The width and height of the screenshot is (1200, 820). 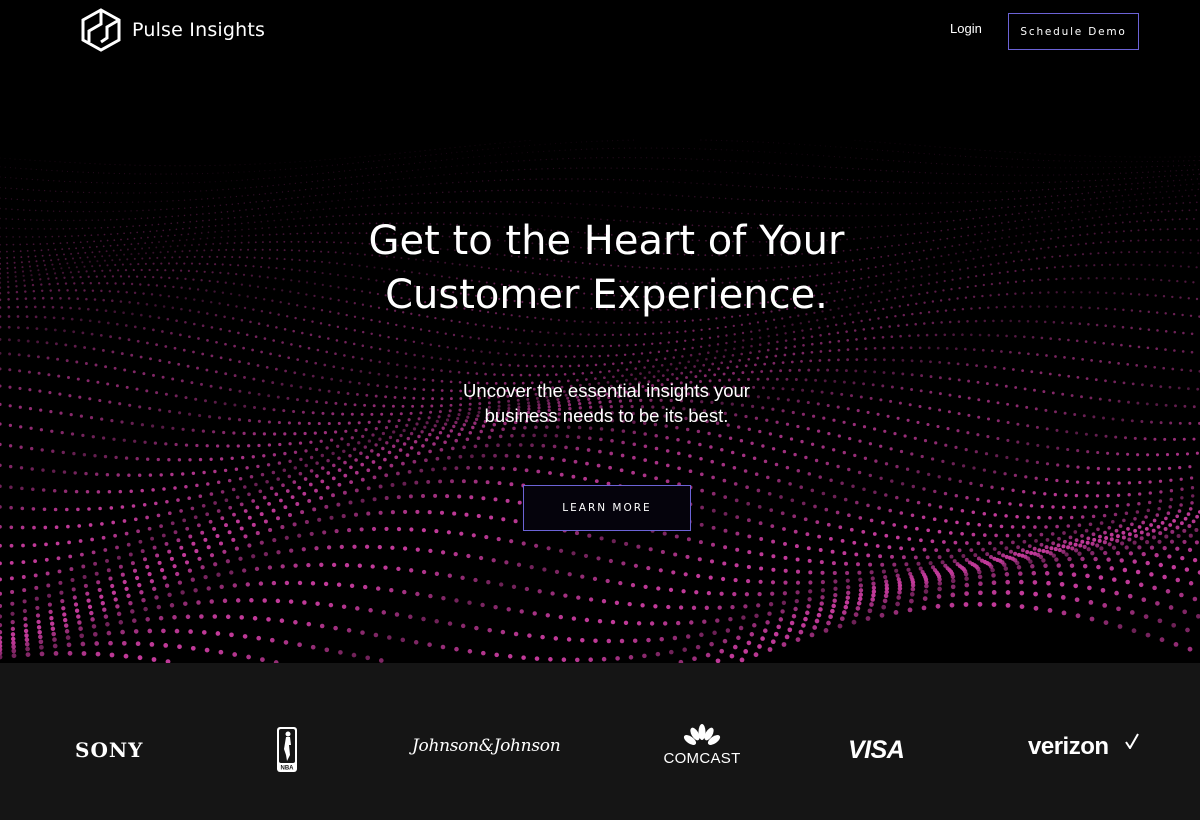 What do you see at coordinates (966, 28) in the screenshot?
I see `login-link: Login` at bounding box center [966, 28].